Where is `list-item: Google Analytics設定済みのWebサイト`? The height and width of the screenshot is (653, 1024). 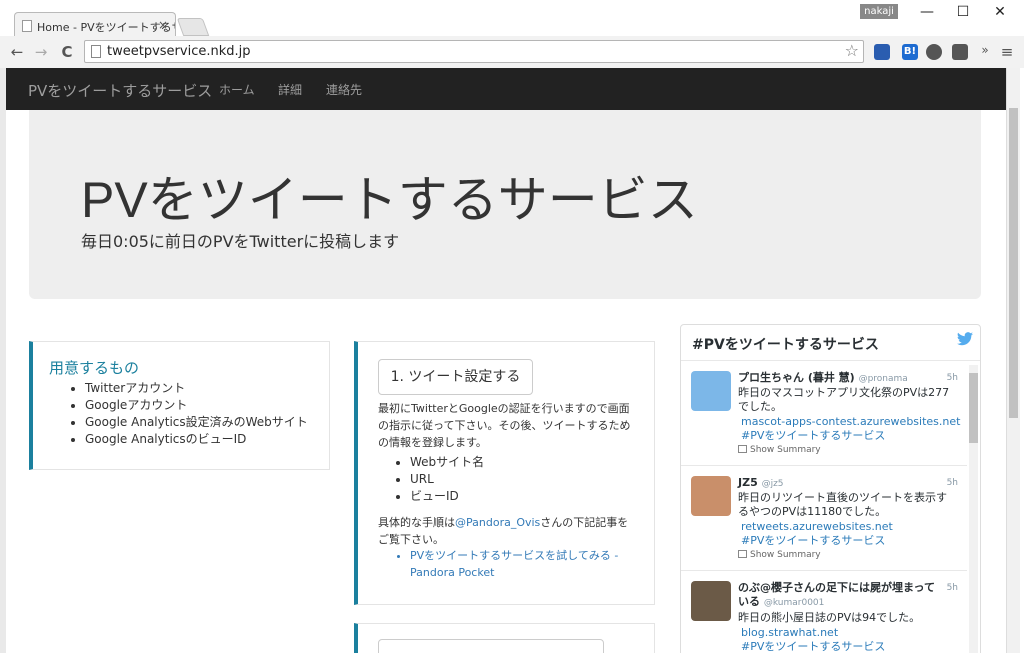
list-item: Google Analytics設定済みのWebサイト is located at coordinates (196, 422).